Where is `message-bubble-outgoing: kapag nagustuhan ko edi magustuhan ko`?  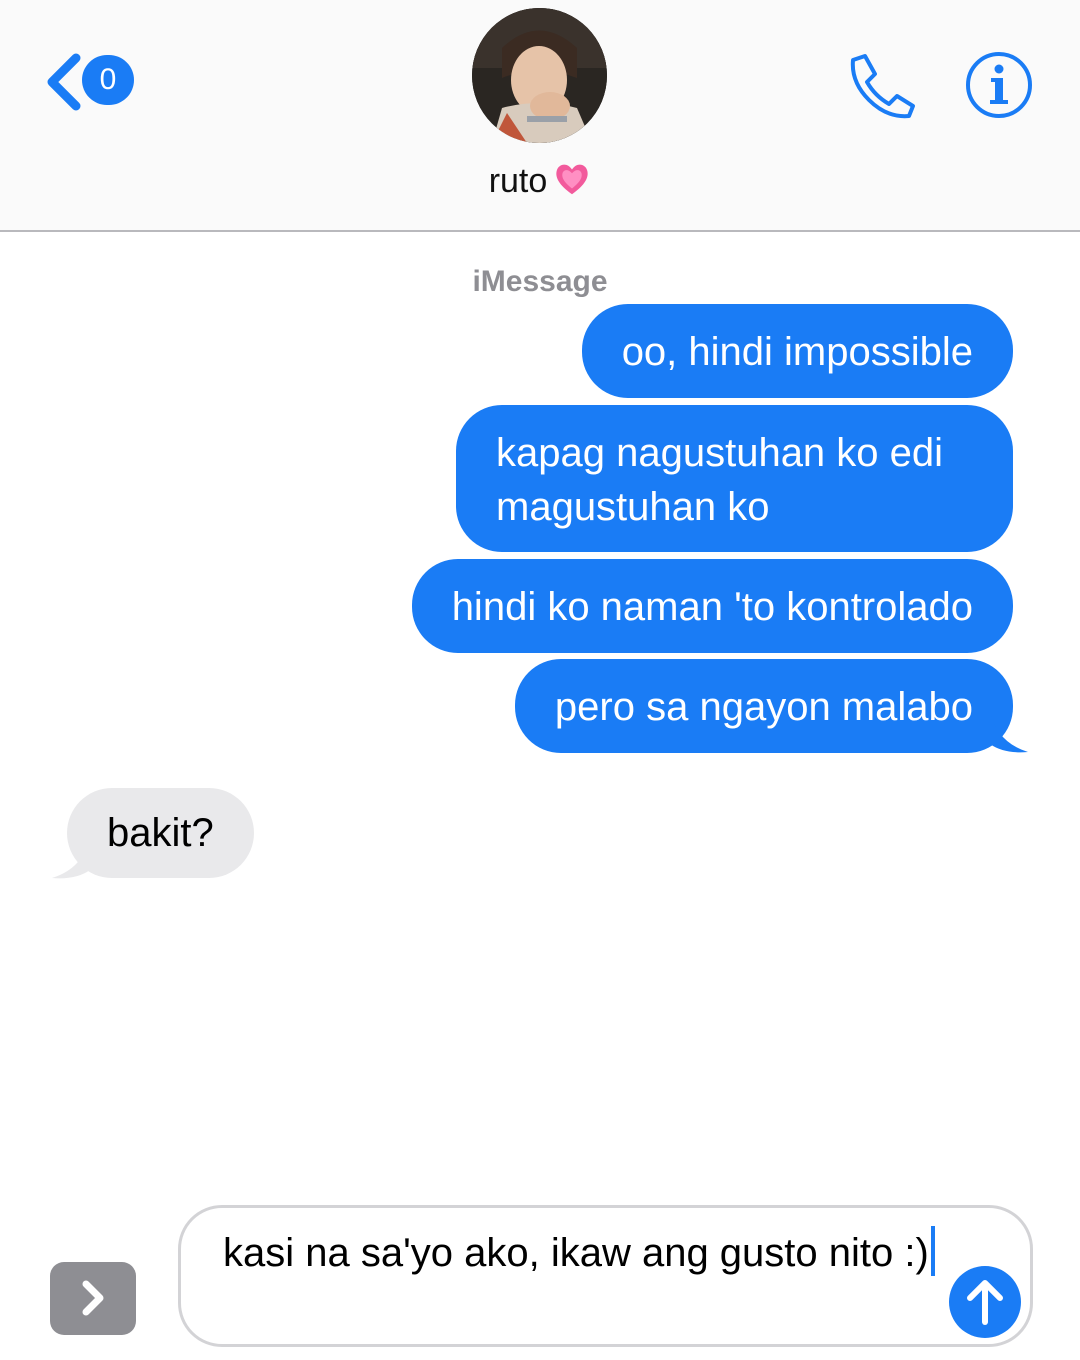 message-bubble-outgoing: kapag nagustuhan ko edi magustuhan ko is located at coordinates (734, 478).